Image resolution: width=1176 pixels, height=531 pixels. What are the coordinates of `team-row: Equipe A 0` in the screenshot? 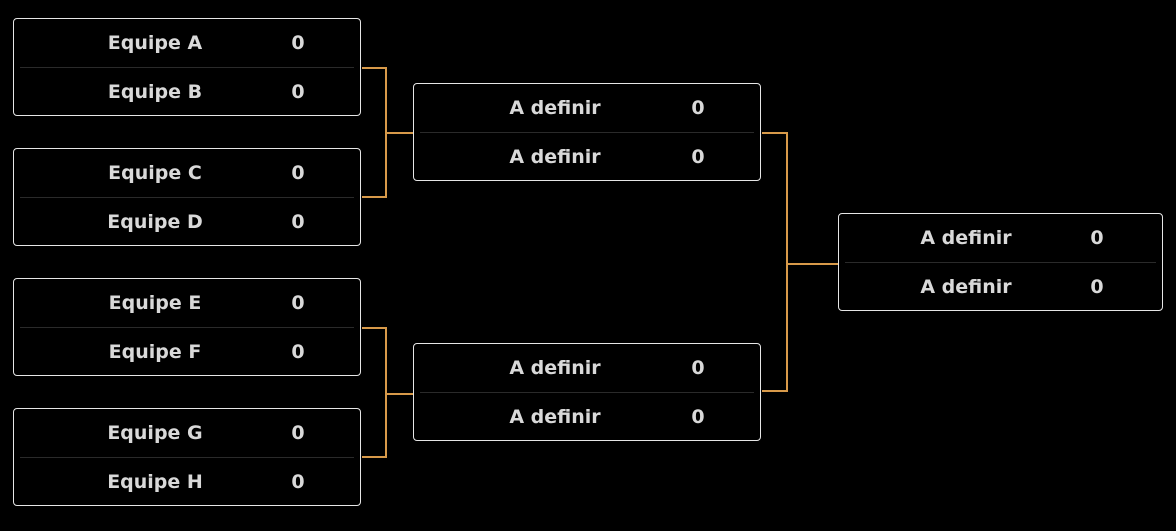 It's located at (187, 43).